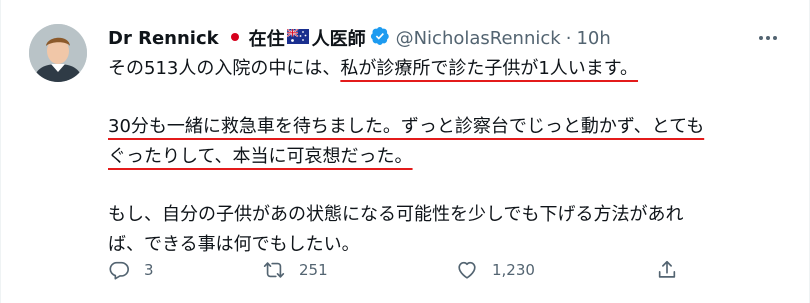  I want to click on reply-icon, so click(119, 270).